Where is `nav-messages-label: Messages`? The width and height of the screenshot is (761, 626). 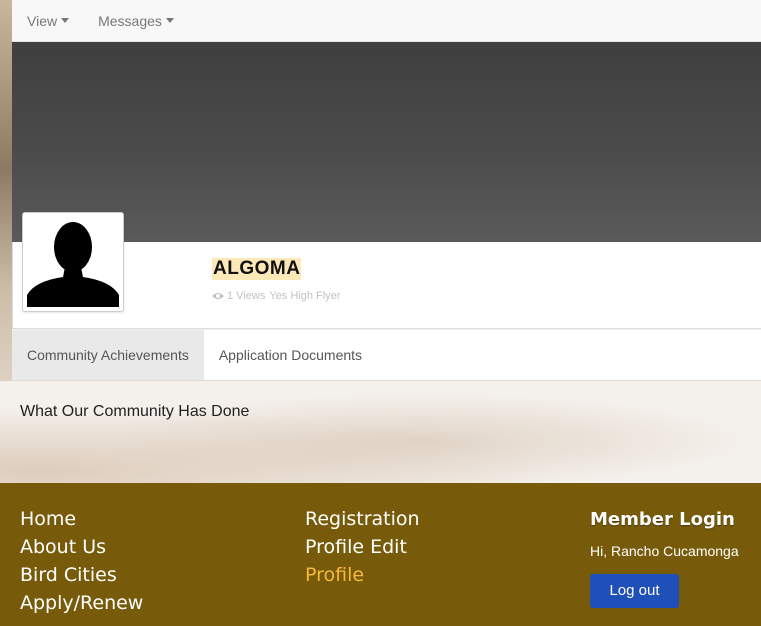 nav-messages-label: Messages is located at coordinates (130, 20).